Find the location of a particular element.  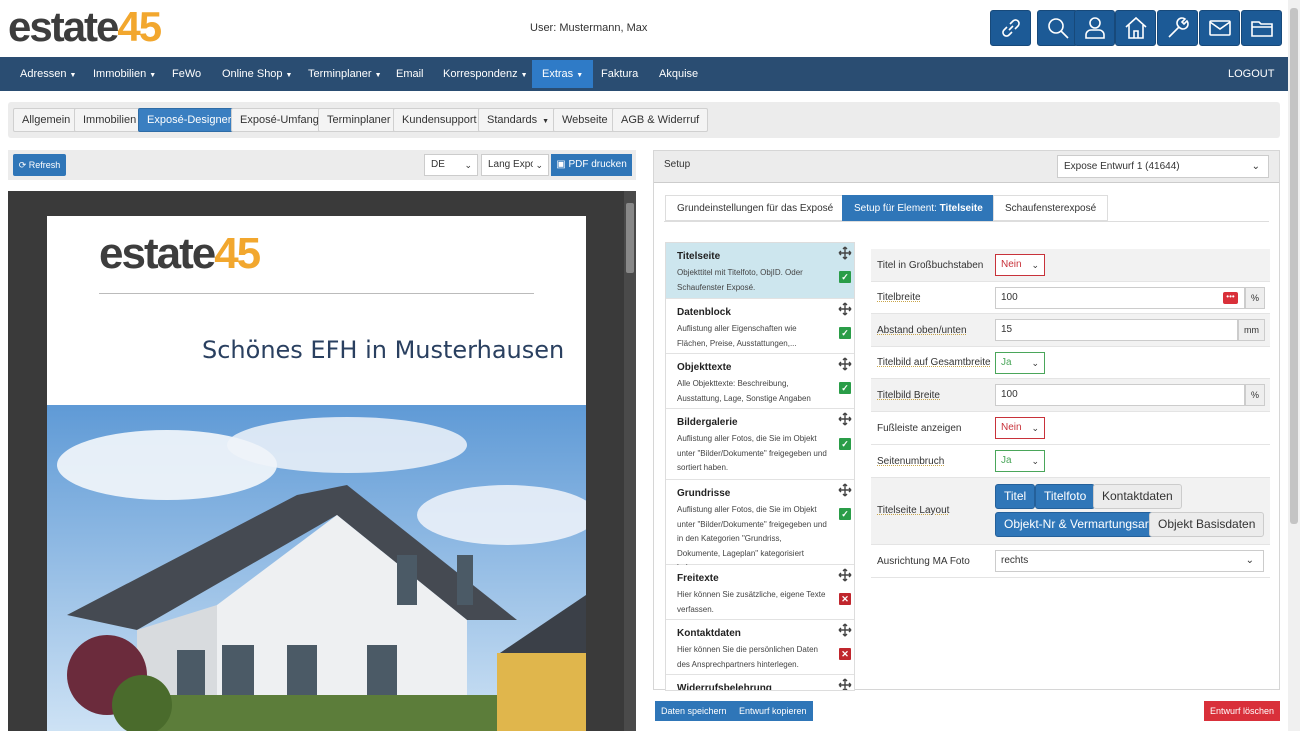

save-button: Daten speichern is located at coordinates (694, 711).